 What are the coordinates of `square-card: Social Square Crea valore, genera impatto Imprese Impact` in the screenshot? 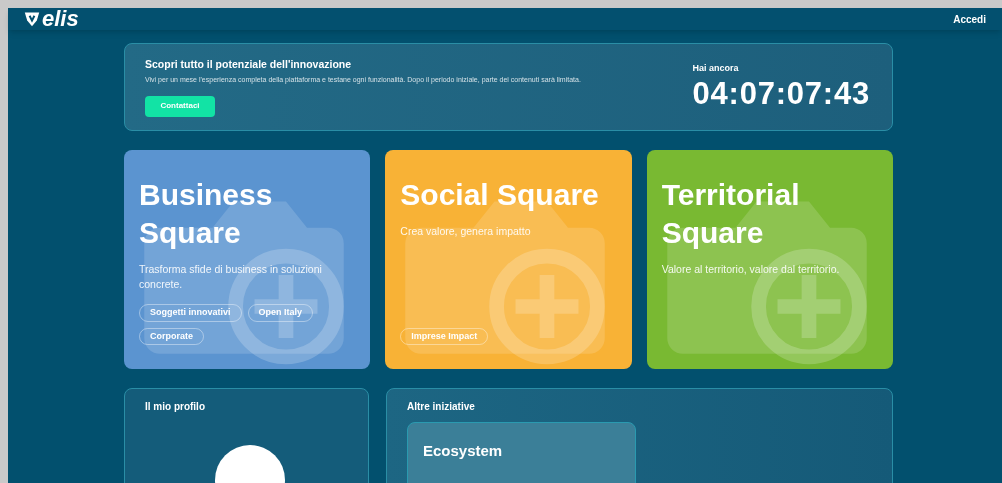 It's located at (508, 259).